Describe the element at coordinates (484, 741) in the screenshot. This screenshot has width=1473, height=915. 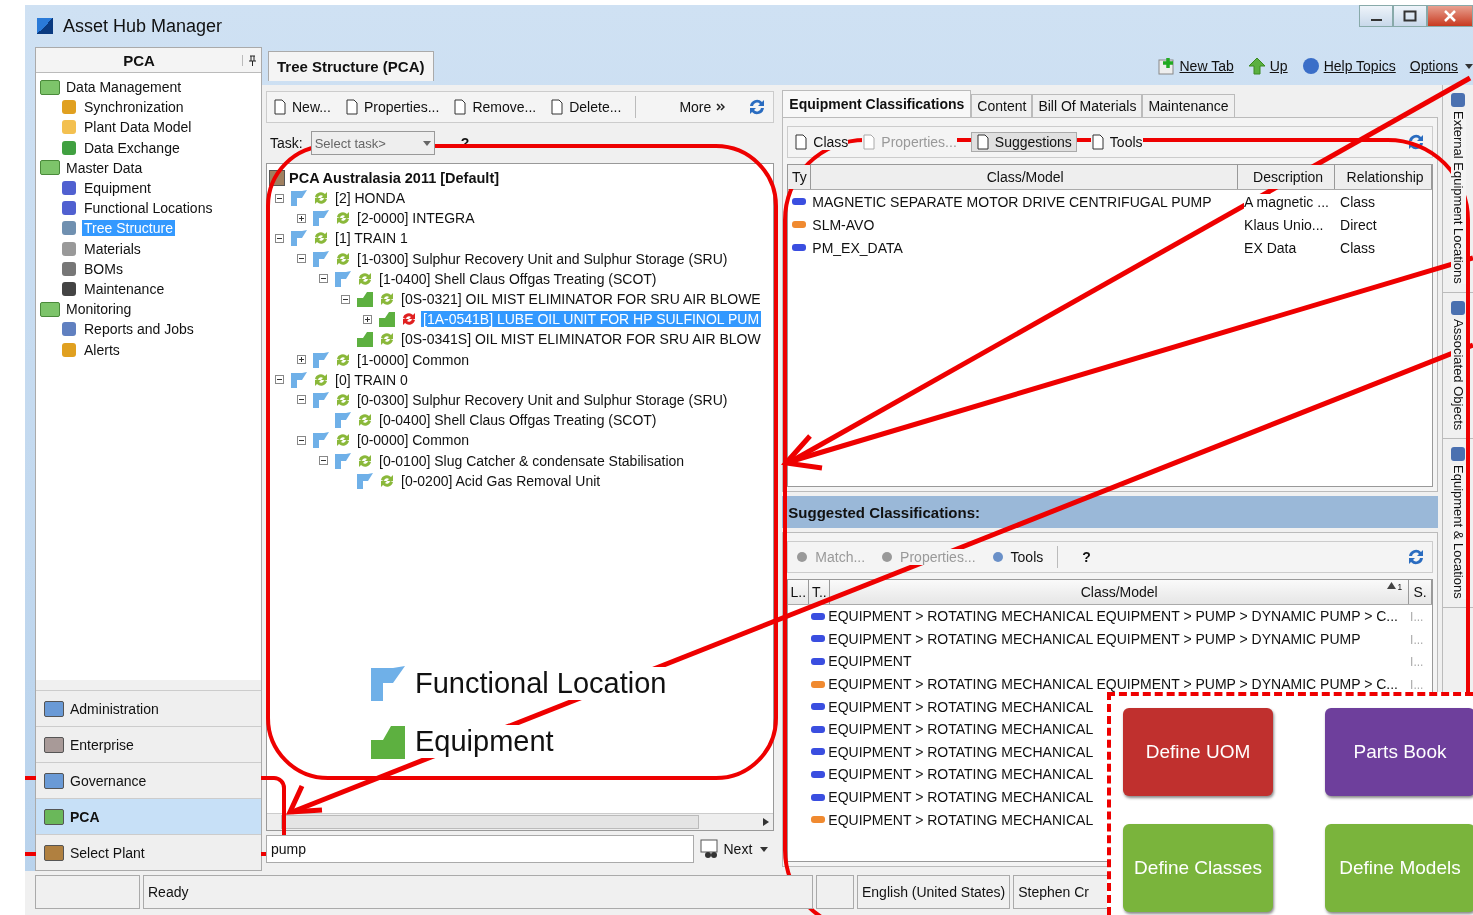
I see `legend-label: Equipment` at that location.